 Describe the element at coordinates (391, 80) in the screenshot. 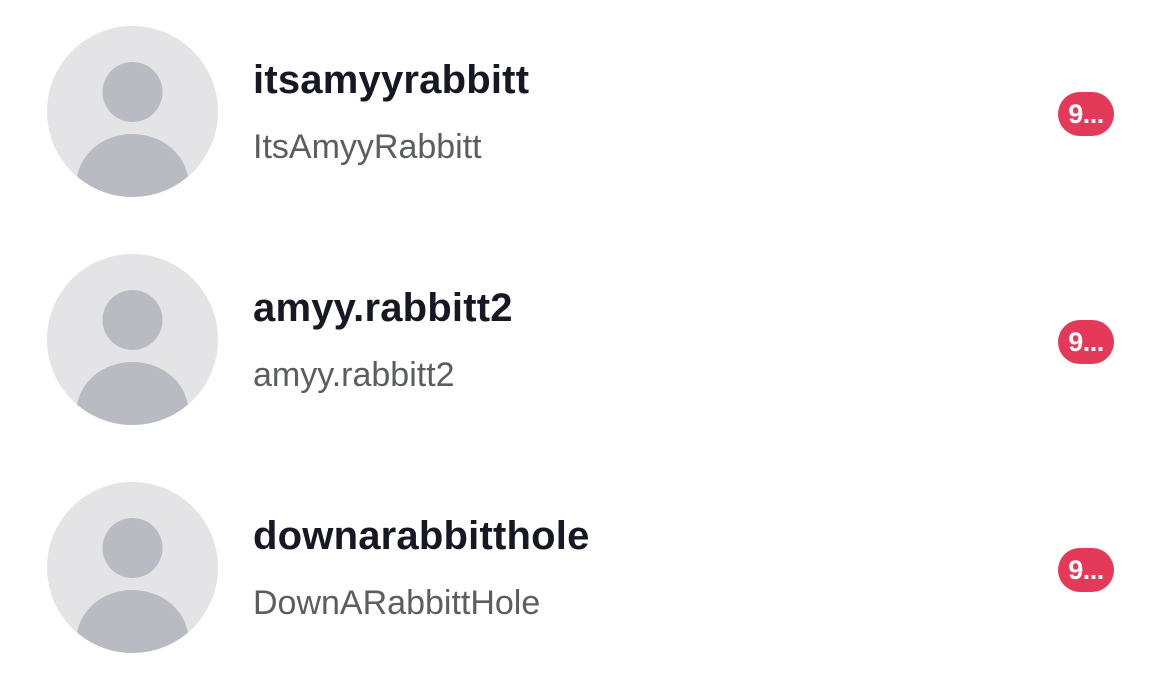

I see `username: itsamyyrabbitt` at that location.